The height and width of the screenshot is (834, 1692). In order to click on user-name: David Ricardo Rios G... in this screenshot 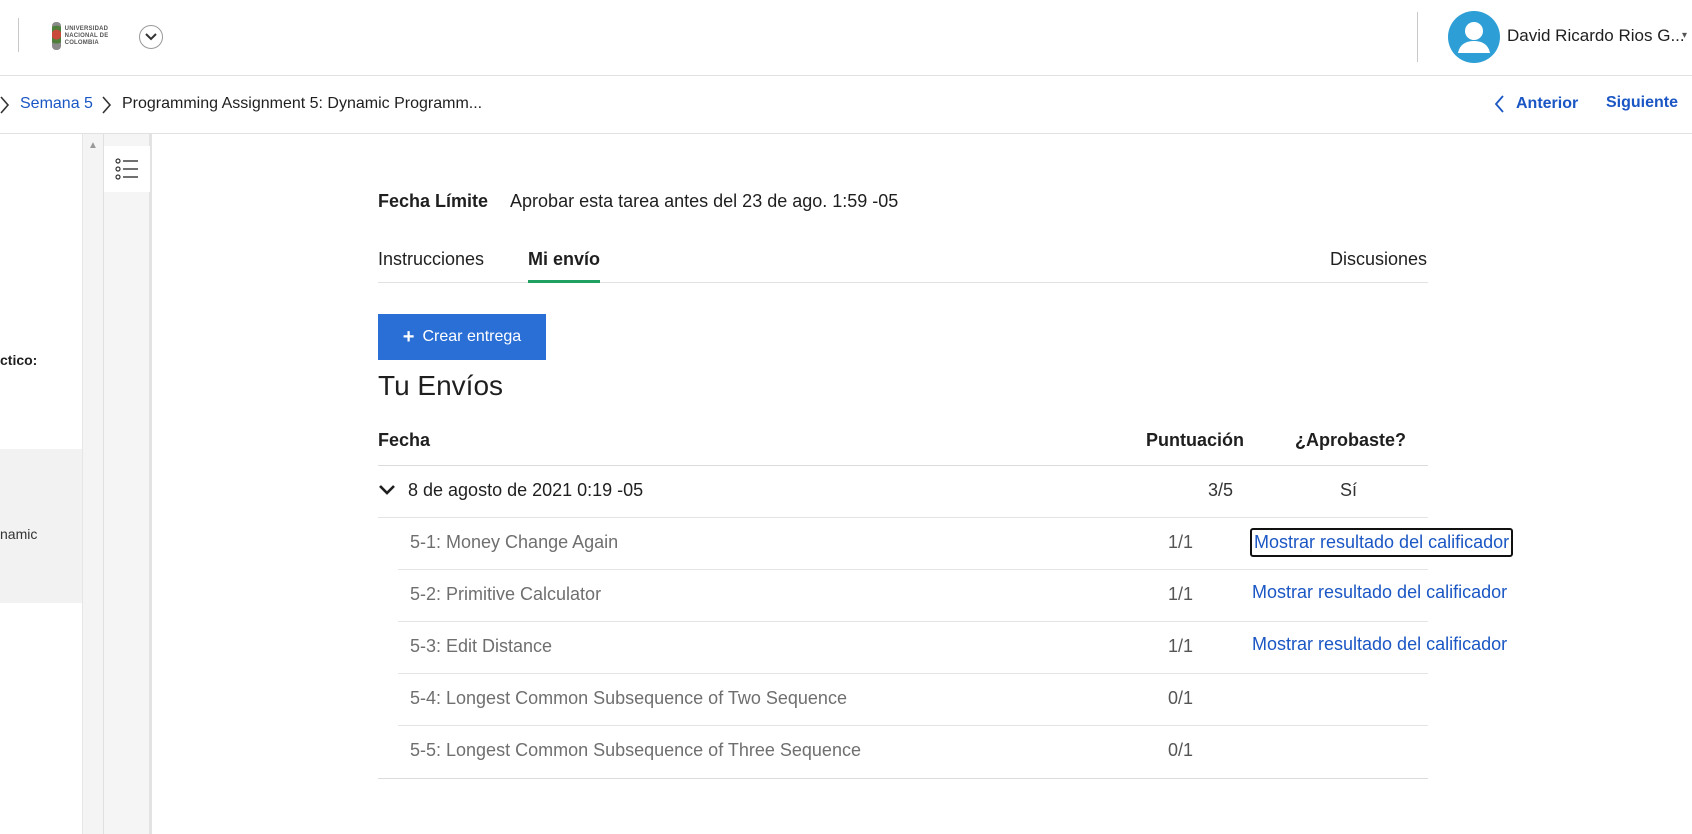, I will do `click(1596, 36)`.